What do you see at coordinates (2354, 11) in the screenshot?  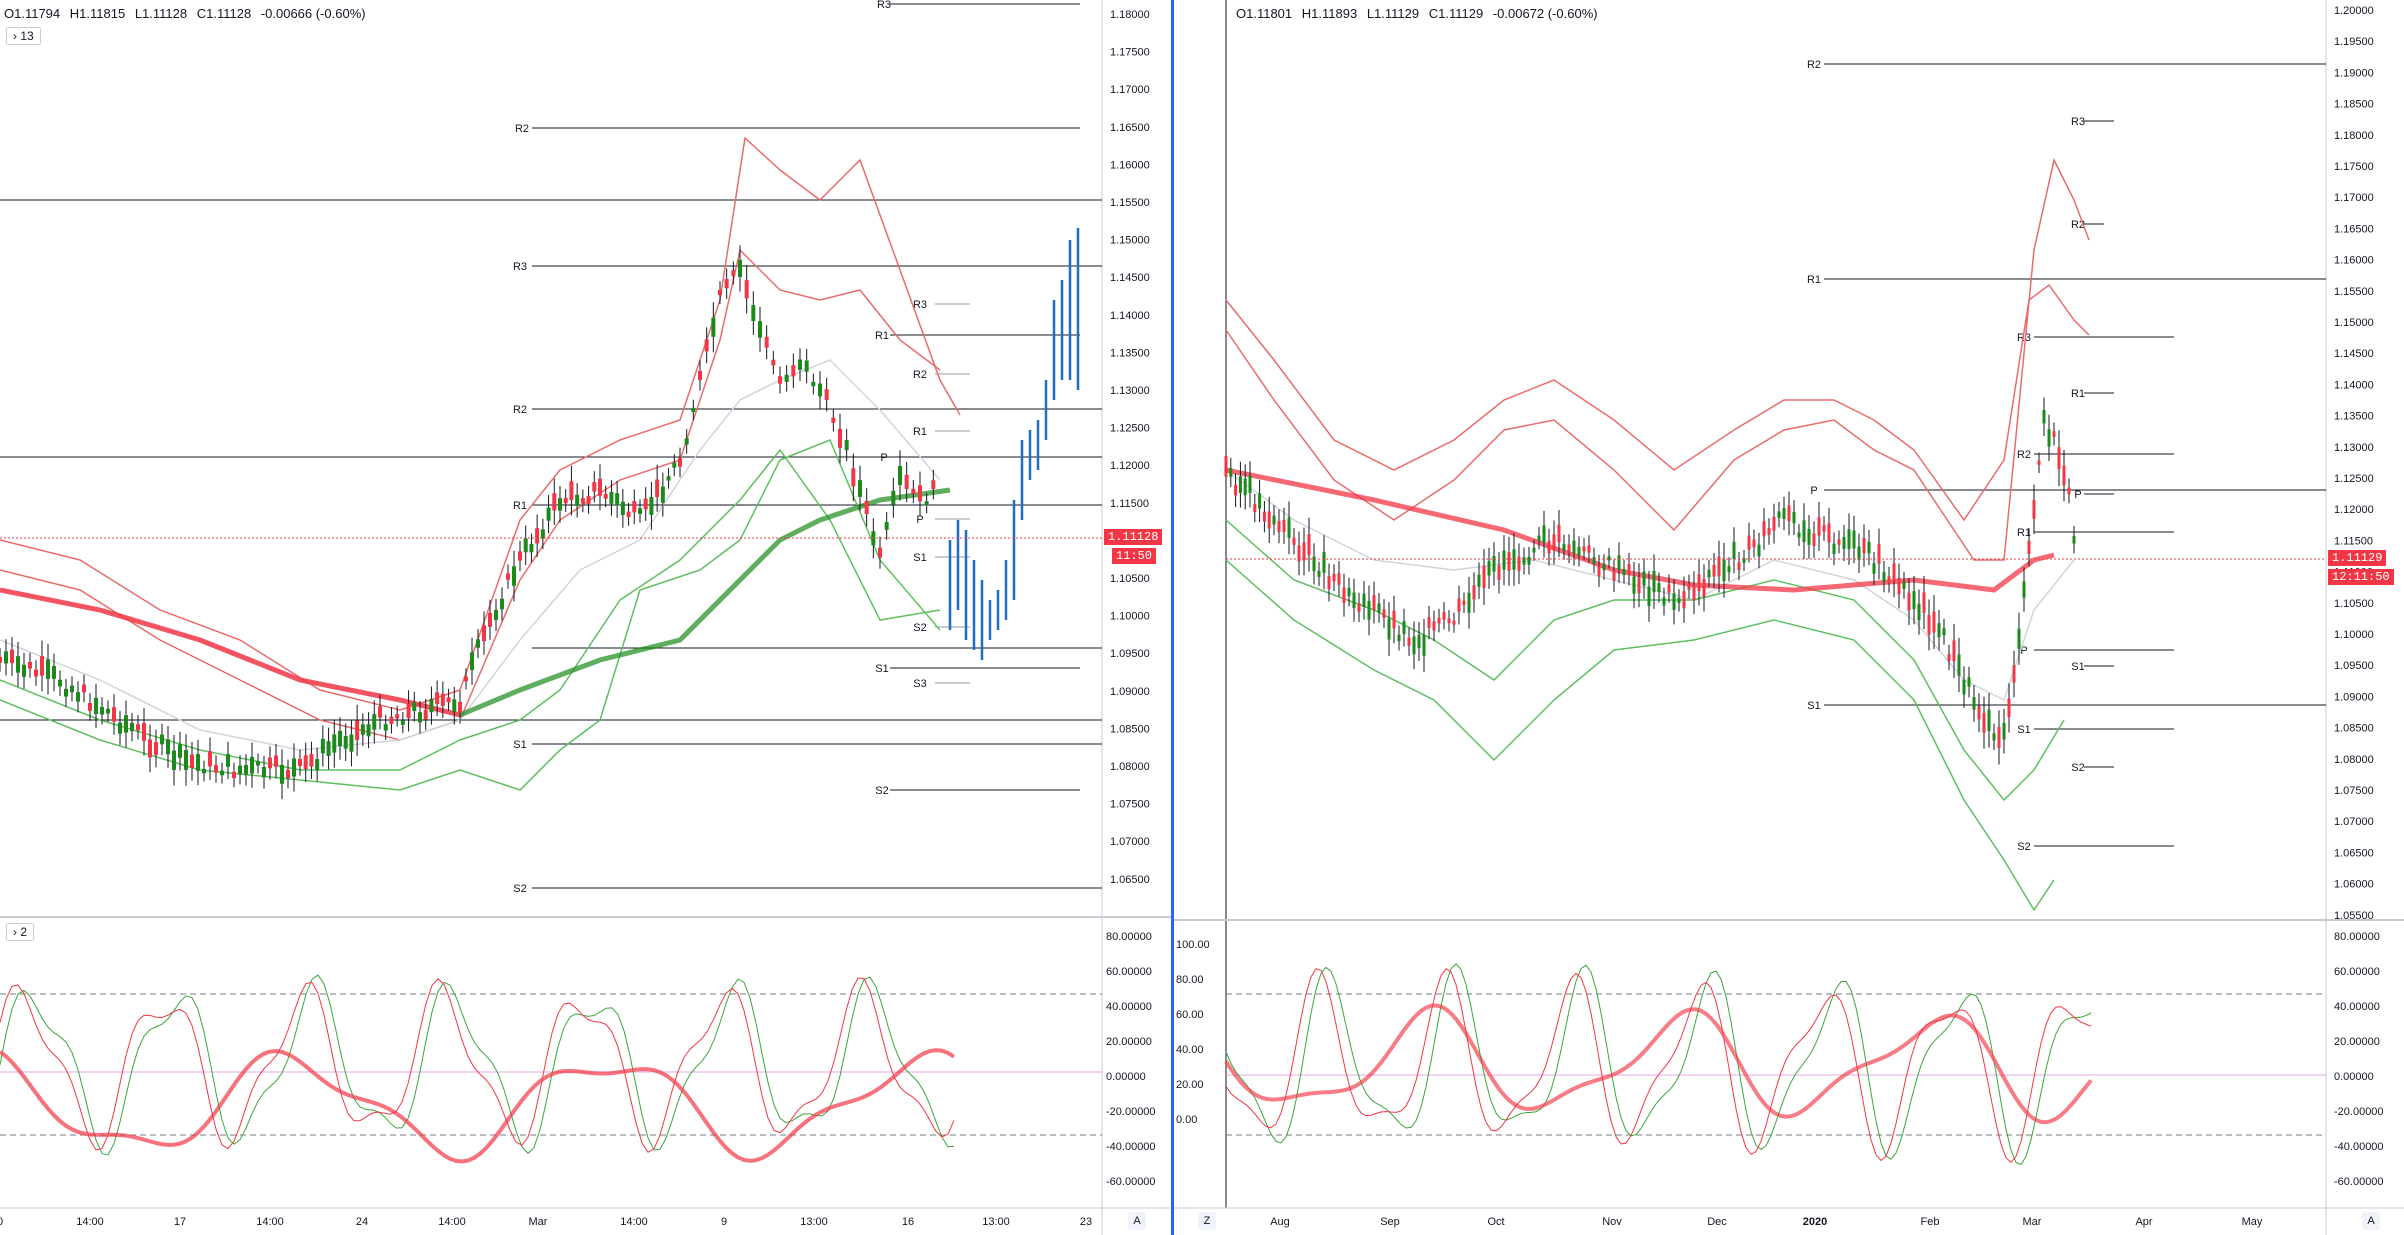 I see `price-tick-label: 1.20000` at bounding box center [2354, 11].